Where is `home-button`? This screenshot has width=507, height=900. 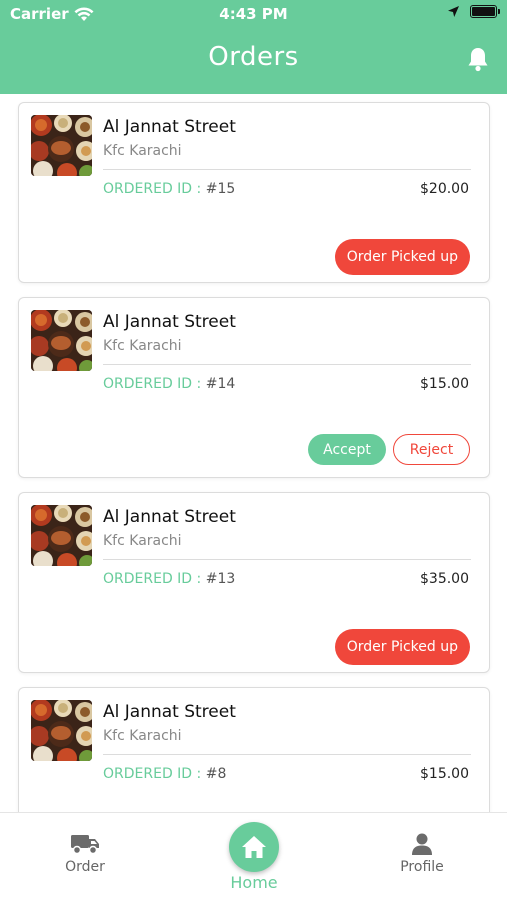 home-button is located at coordinates (254, 847).